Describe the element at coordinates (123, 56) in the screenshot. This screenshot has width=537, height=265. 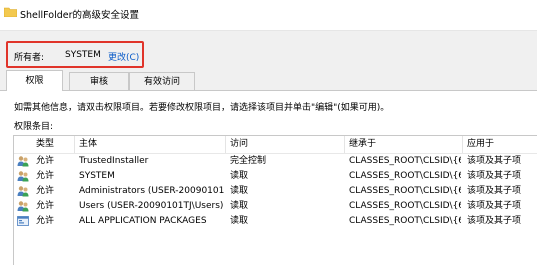
I see `change-owner-link: 更改(C)` at that location.